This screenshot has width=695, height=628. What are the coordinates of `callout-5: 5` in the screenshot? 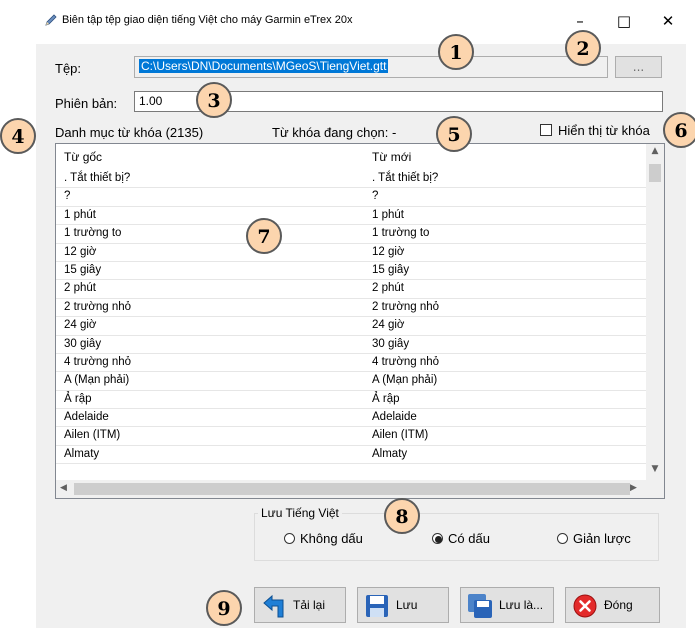 It's located at (454, 134).